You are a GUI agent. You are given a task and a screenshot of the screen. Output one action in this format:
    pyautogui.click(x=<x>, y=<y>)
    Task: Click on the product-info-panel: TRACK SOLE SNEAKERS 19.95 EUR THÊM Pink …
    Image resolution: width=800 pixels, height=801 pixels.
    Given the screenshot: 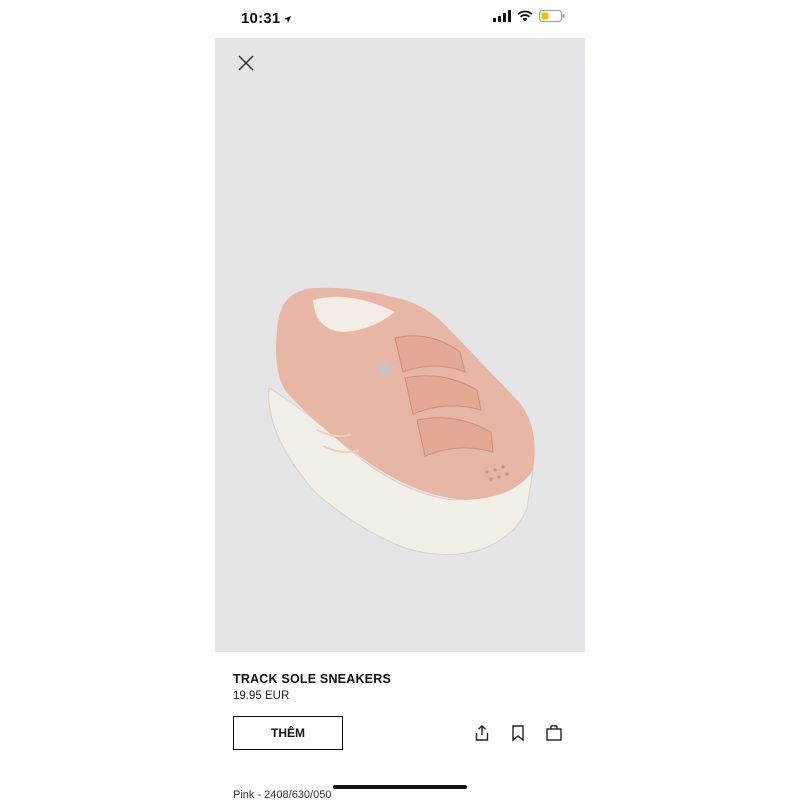 What is the action you would take?
    pyautogui.click(x=400, y=726)
    